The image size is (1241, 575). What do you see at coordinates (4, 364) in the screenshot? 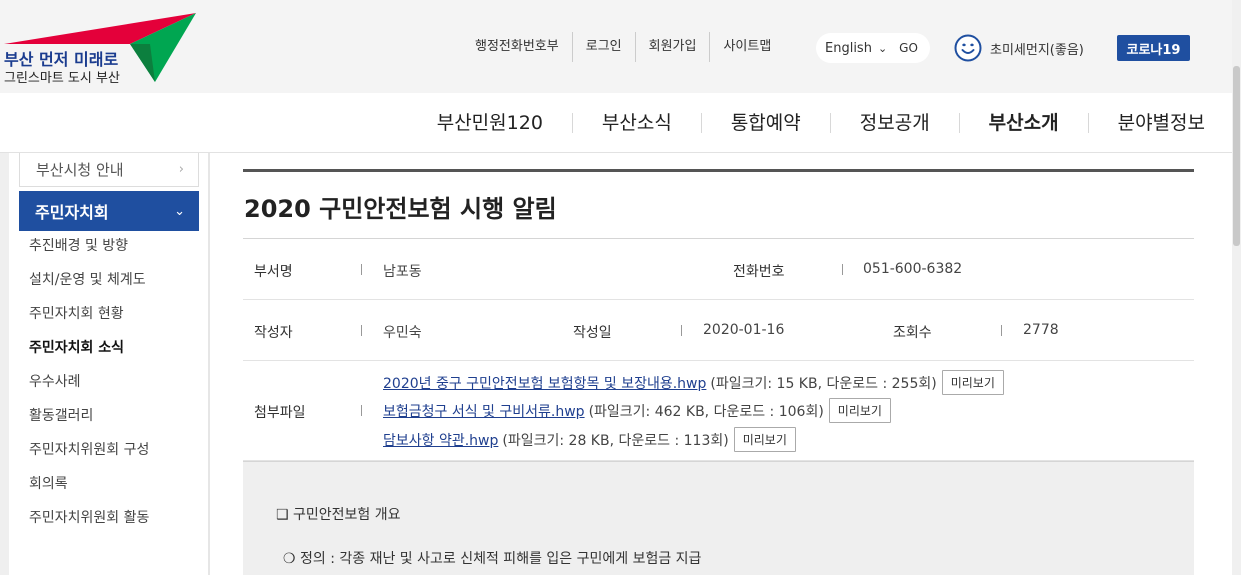
I see `sidebar-edge` at bounding box center [4, 364].